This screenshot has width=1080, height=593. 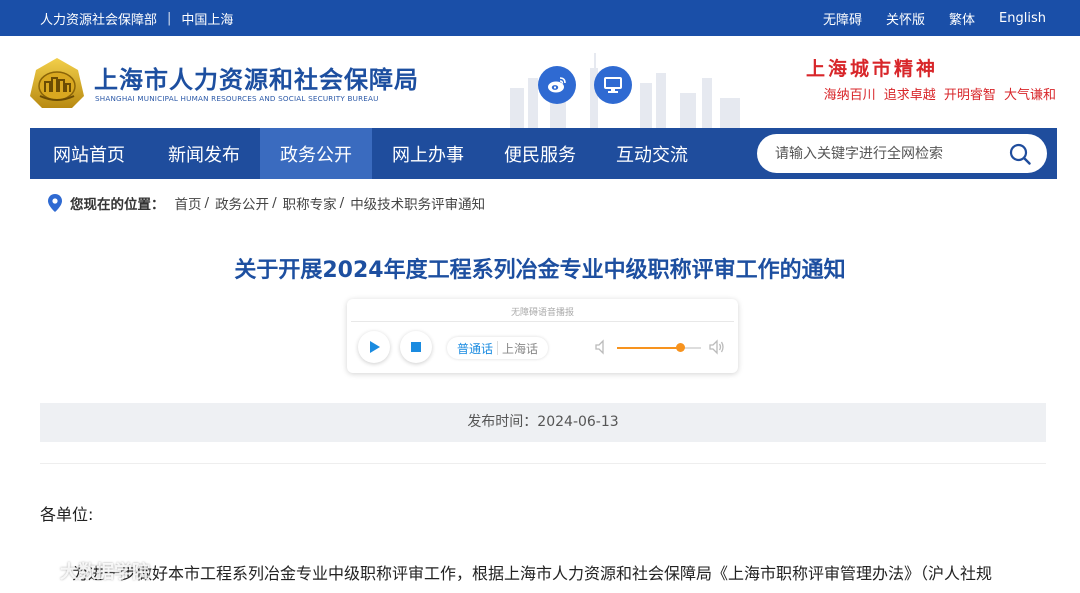 What do you see at coordinates (475, 348) in the screenshot?
I see `lang-mandarin: 普通话` at bounding box center [475, 348].